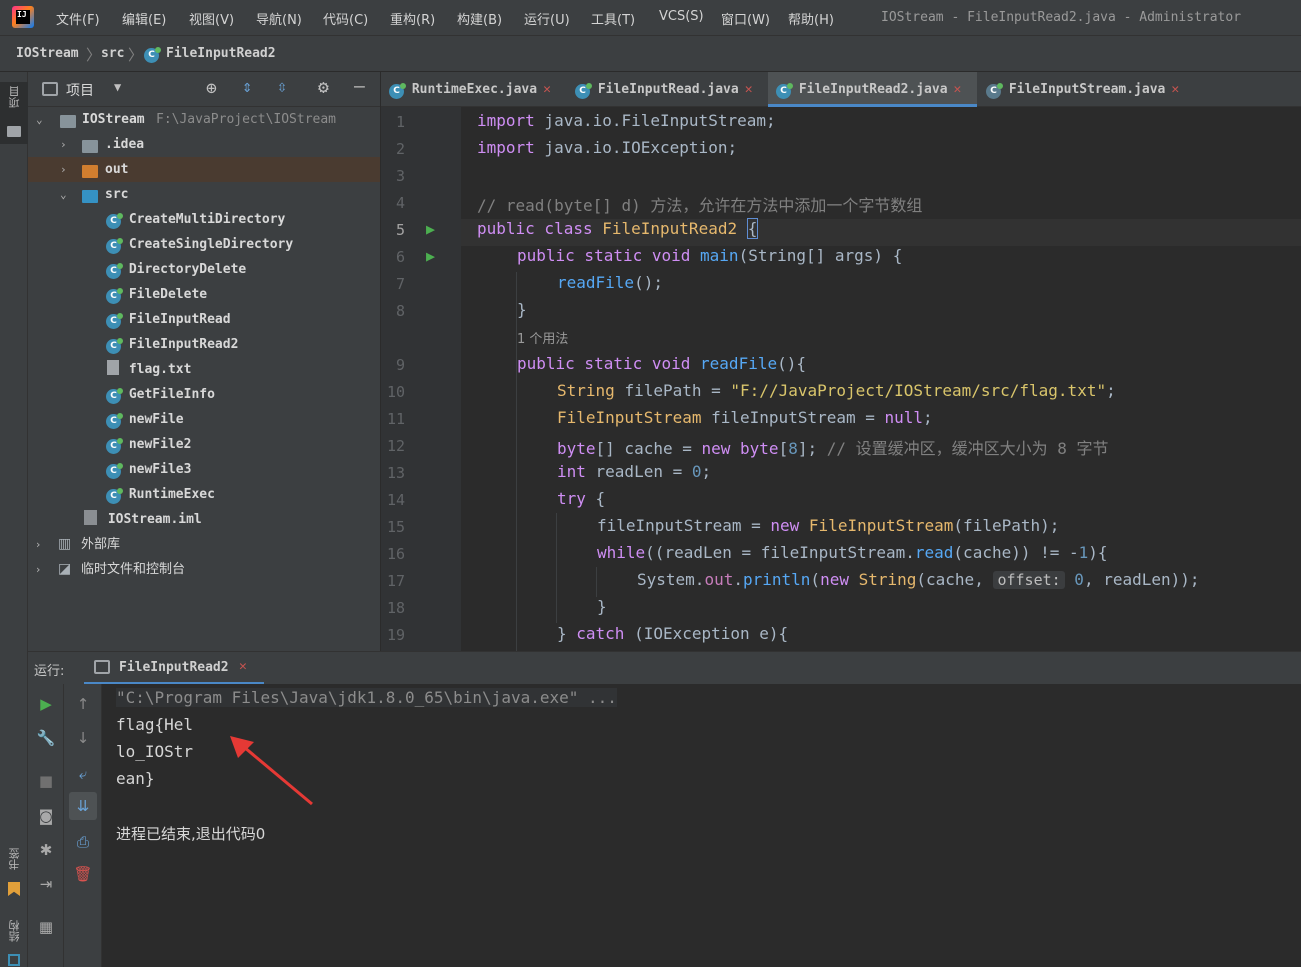  What do you see at coordinates (168, 319) in the screenshot?
I see `tree-item-class: C FileInputRead` at bounding box center [168, 319].